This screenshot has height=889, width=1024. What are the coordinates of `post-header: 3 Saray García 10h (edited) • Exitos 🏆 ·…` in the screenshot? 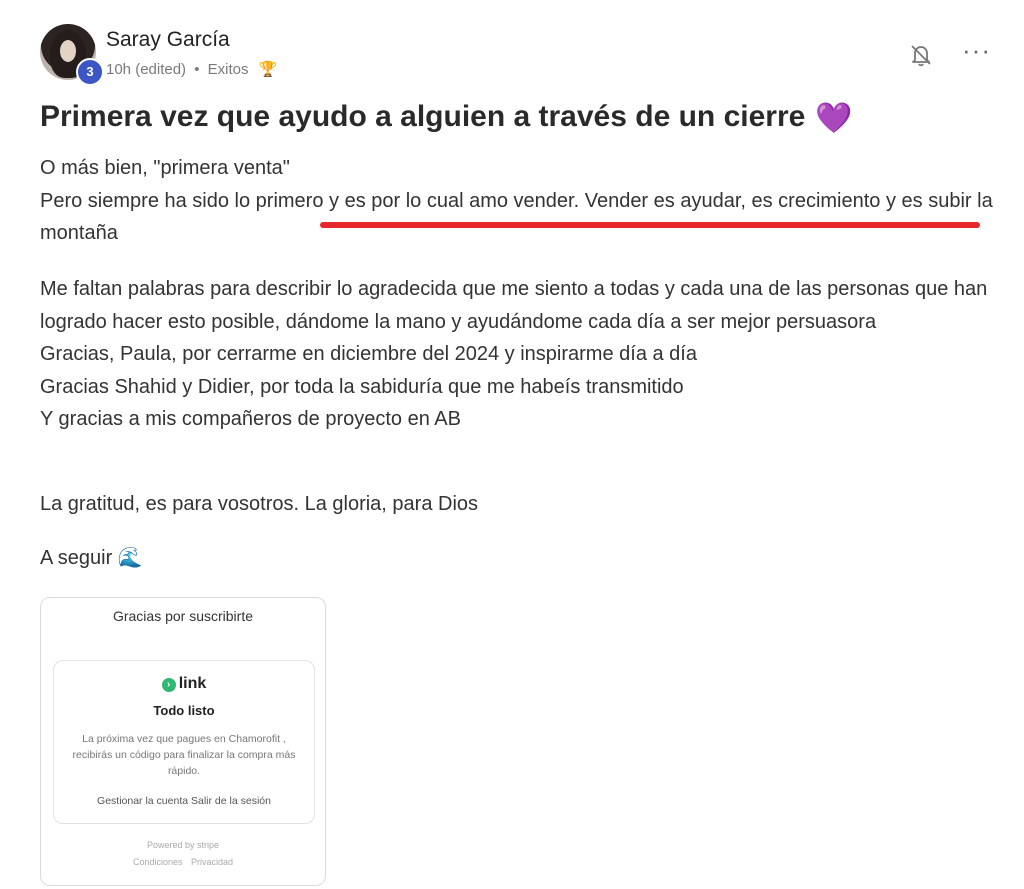 It's located at (520, 55).